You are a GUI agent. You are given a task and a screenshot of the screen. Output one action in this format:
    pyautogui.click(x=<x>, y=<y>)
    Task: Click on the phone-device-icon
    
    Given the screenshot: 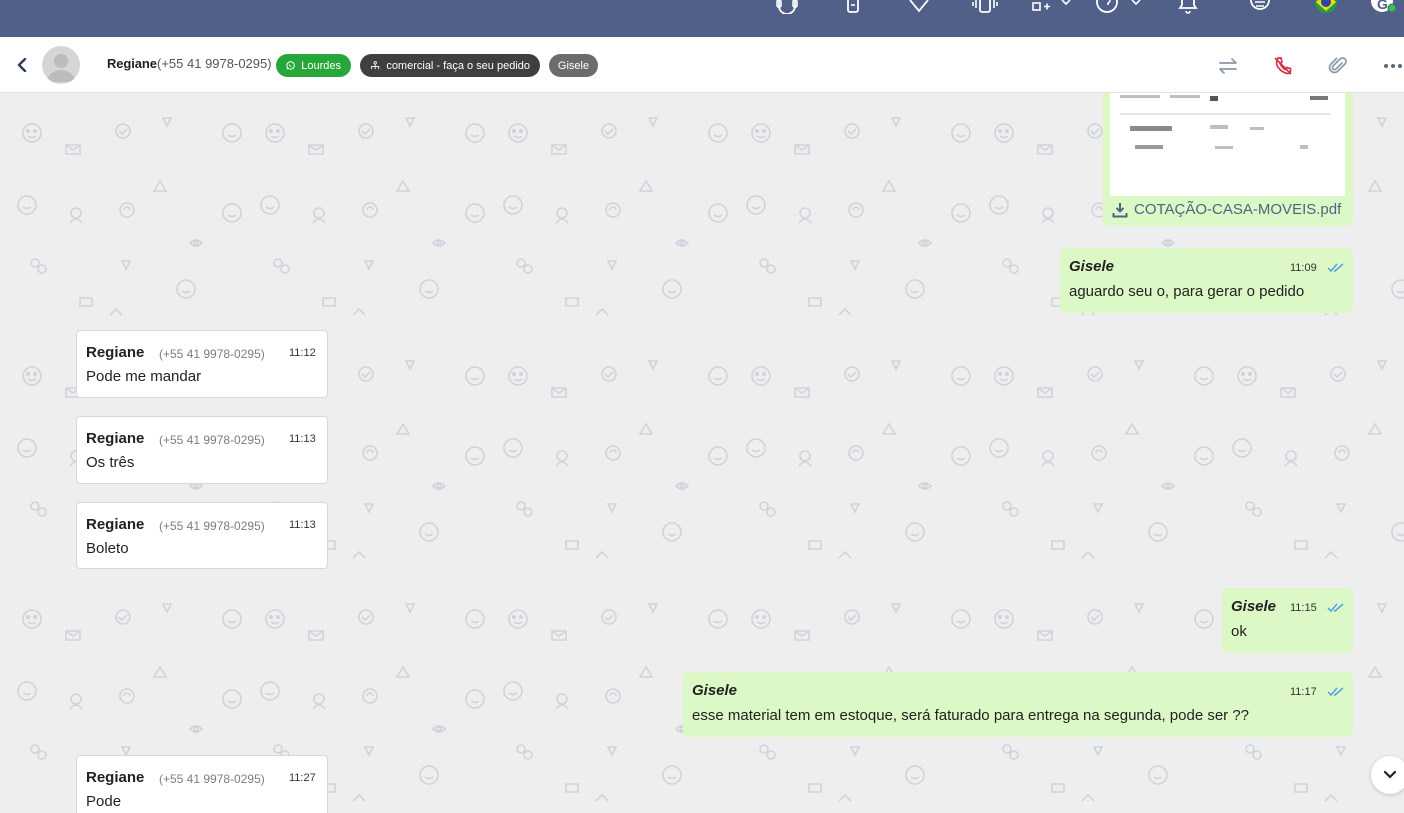 What is the action you would take?
    pyautogui.click(x=853, y=7)
    